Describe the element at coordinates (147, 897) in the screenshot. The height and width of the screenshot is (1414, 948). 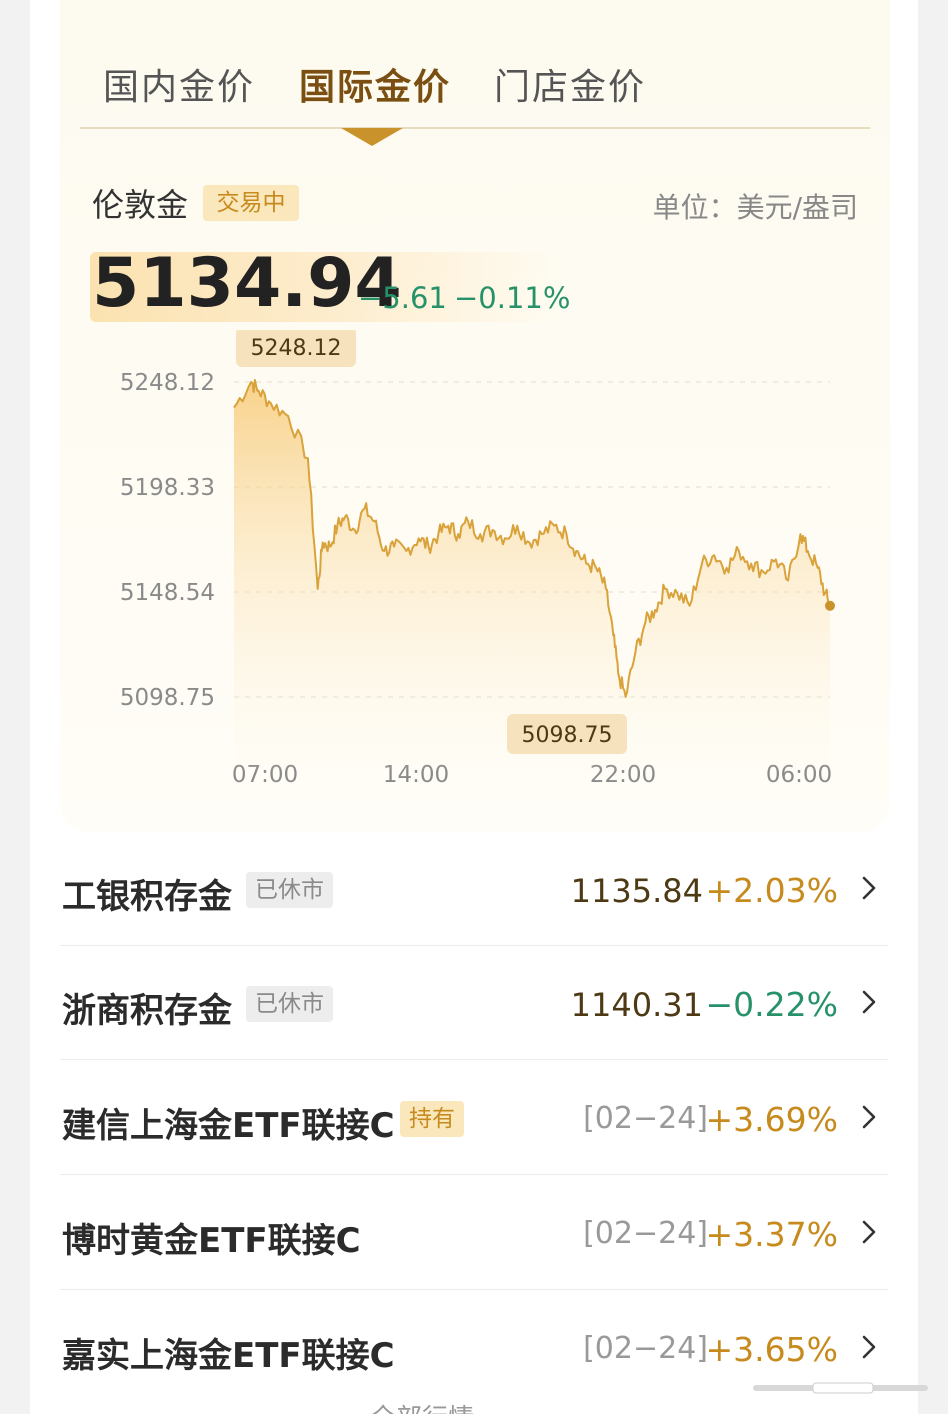
I see `product-name: 工银积存金` at that location.